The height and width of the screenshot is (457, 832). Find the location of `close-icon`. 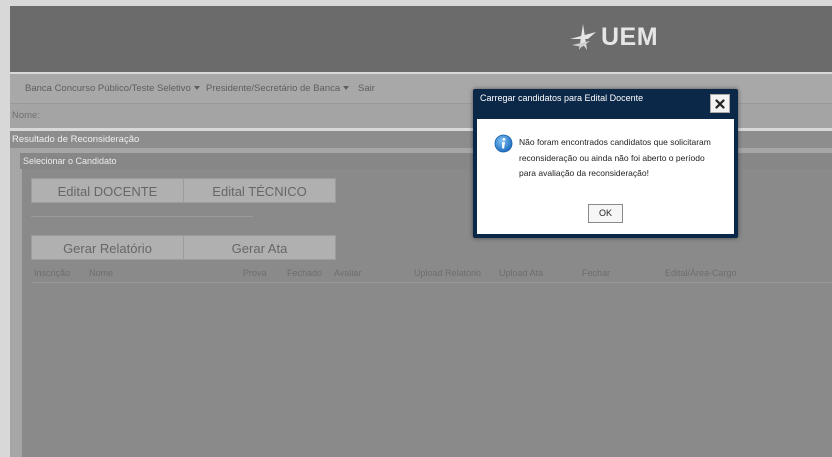

close-icon is located at coordinates (720, 103).